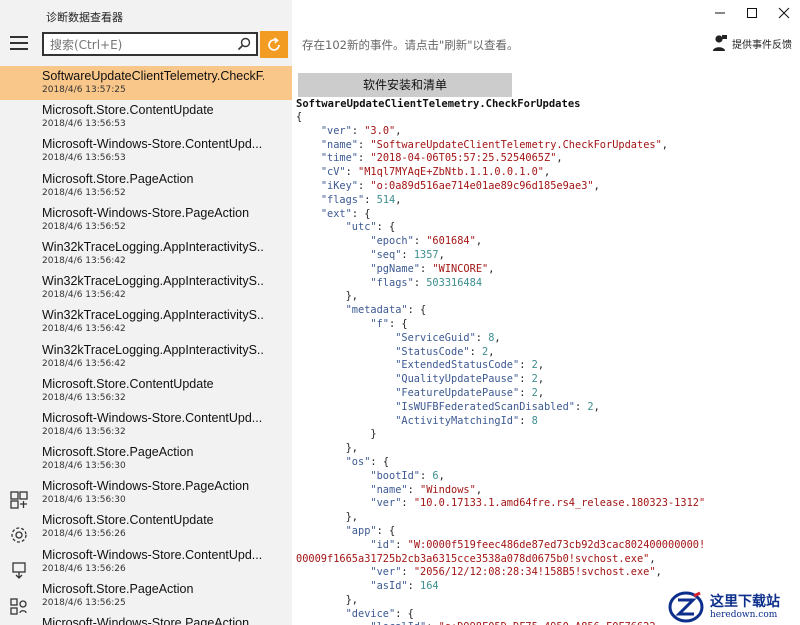 This screenshot has width=800, height=625. I want to click on event-name: Microsoft-Windows-Store.PageAction, so click(146, 620).